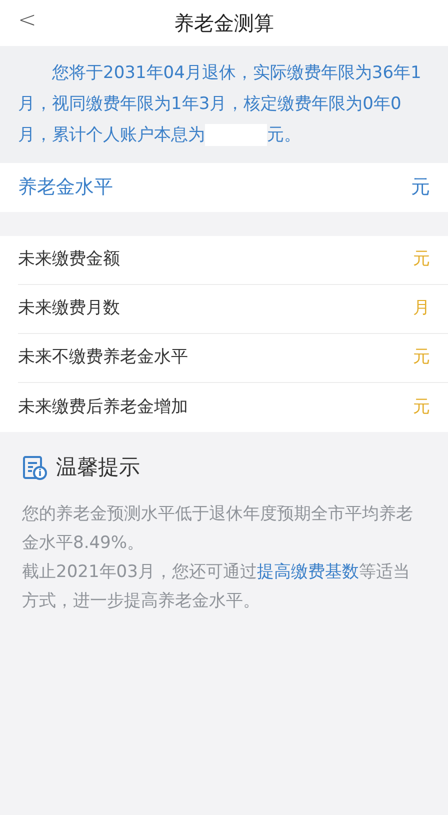 Image resolution: width=448 pixels, height=815 pixels. I want to click on tip-link: 提高缴费基数, so click(307, 572).